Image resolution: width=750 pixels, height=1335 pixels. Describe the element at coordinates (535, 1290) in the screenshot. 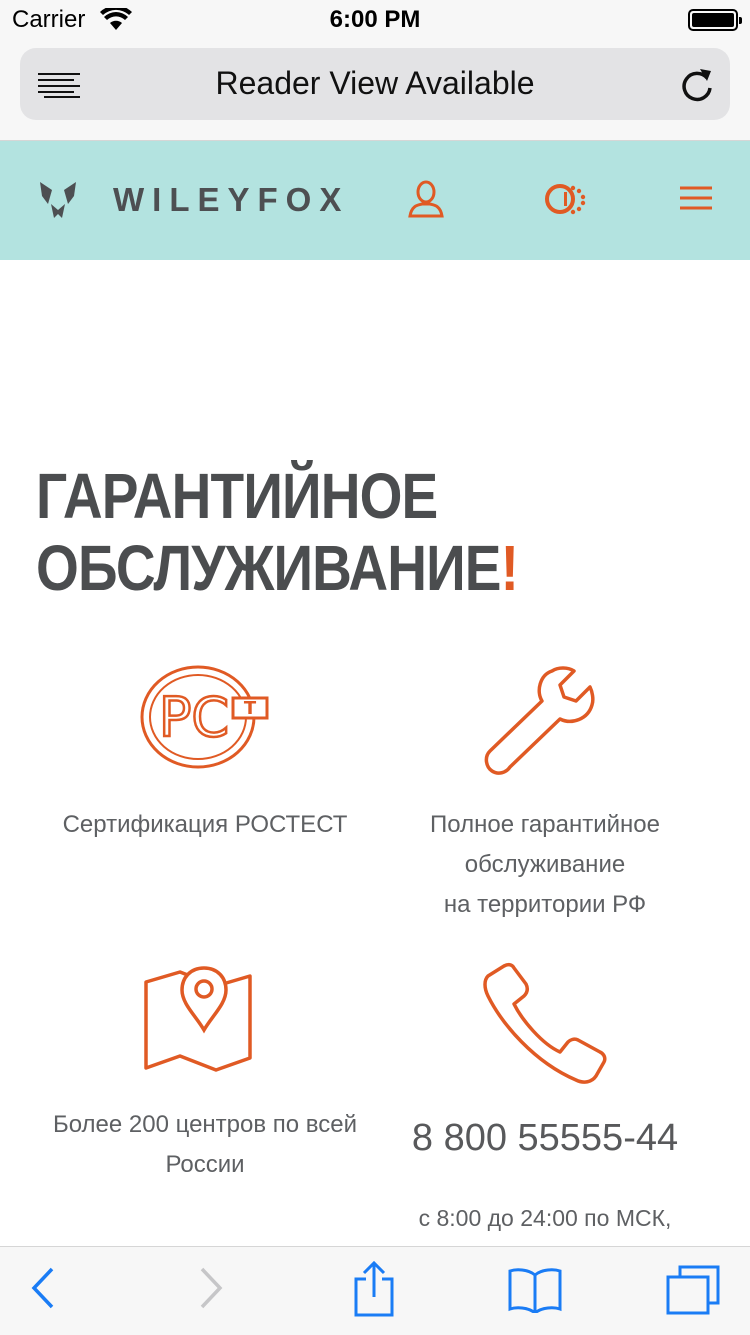

I see `bookmarks-icon` at that location.